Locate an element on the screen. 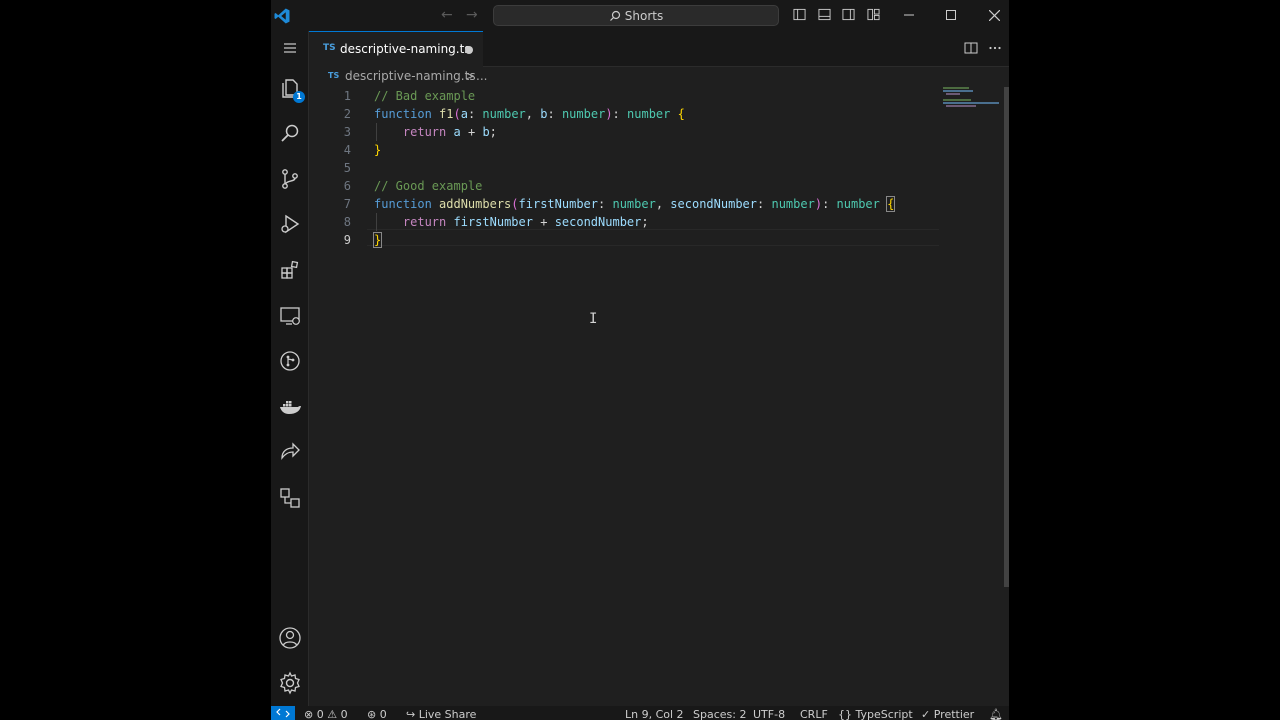 The width and height of the screenshot is (1280, 720). toggle-secondary-sidebar-icon is located at coordinates (848, 14).